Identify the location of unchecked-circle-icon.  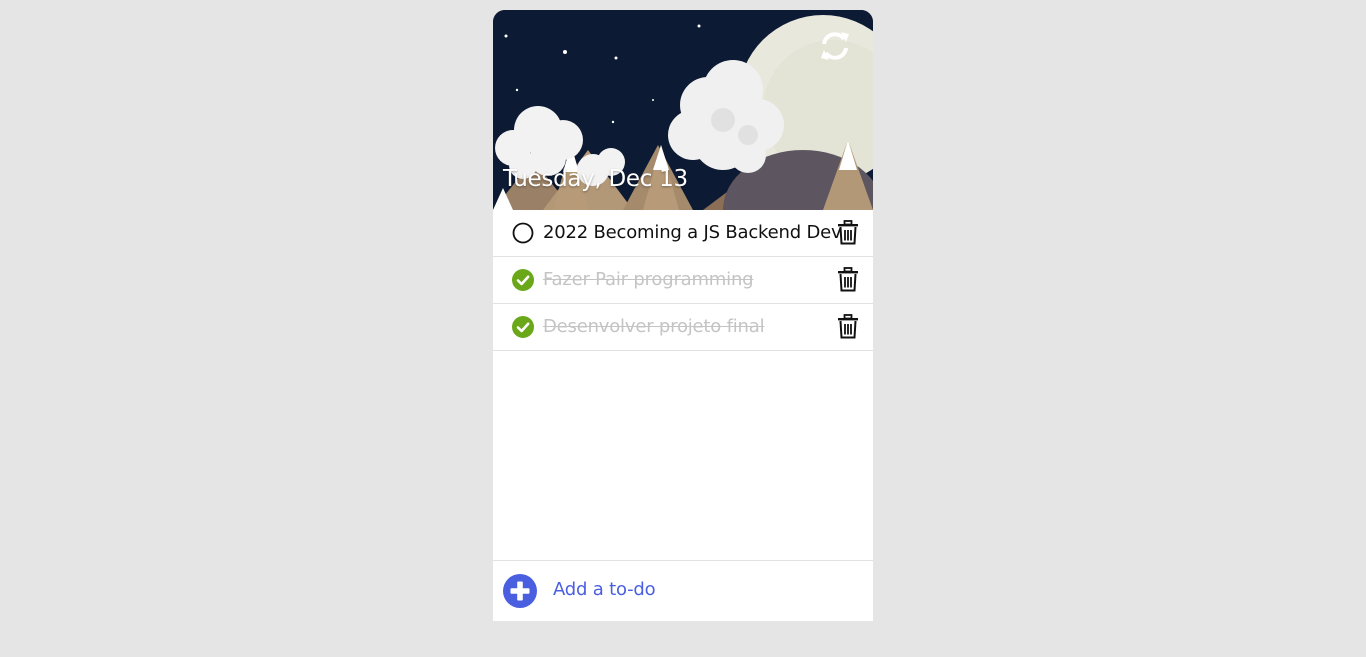
(523, 233).